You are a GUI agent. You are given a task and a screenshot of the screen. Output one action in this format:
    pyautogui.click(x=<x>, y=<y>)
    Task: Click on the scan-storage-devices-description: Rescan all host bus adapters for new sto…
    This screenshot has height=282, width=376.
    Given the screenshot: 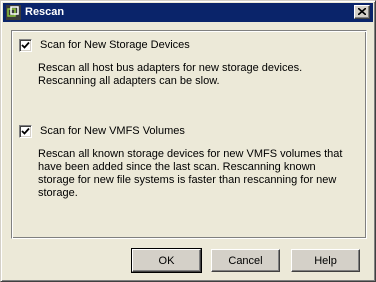 What is the action you would take?
    pyautogui.click(x=170, y=74)
    